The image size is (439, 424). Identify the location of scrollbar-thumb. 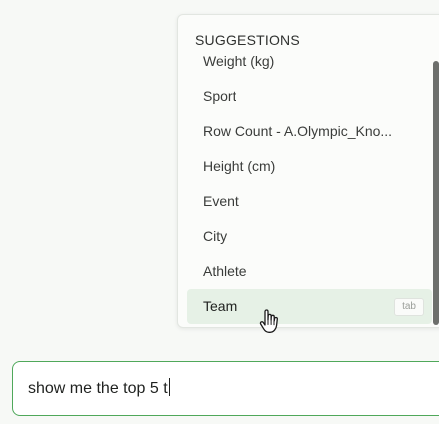
(436, 193).